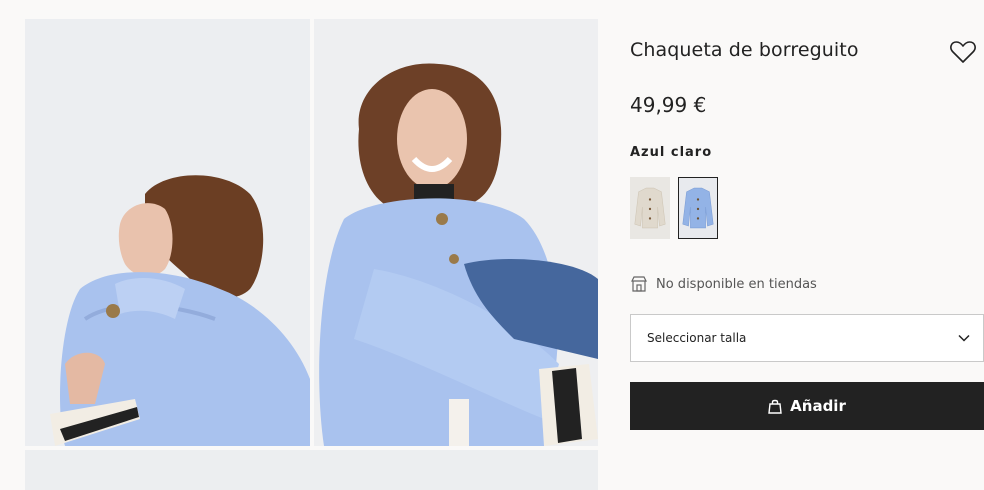 The height and width of the screenshot is (490, 984). I want to click on color-swatch-light-blue, so click(698, 208).